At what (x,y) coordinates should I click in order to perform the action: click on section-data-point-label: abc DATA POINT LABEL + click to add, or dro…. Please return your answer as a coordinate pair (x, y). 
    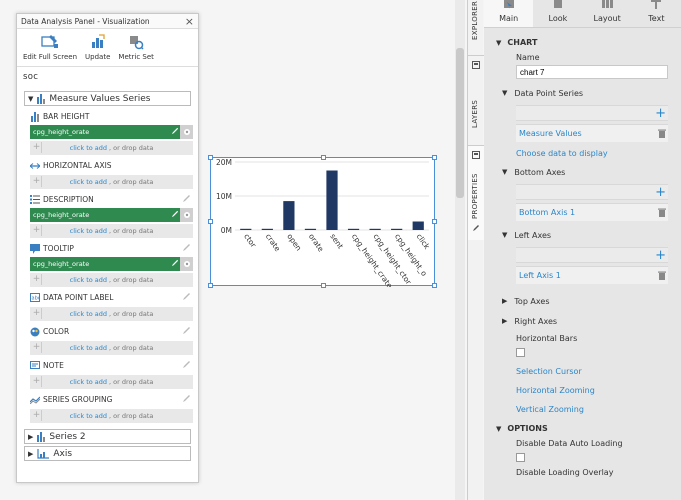
    Looking at the image, I should click on (111, 305).